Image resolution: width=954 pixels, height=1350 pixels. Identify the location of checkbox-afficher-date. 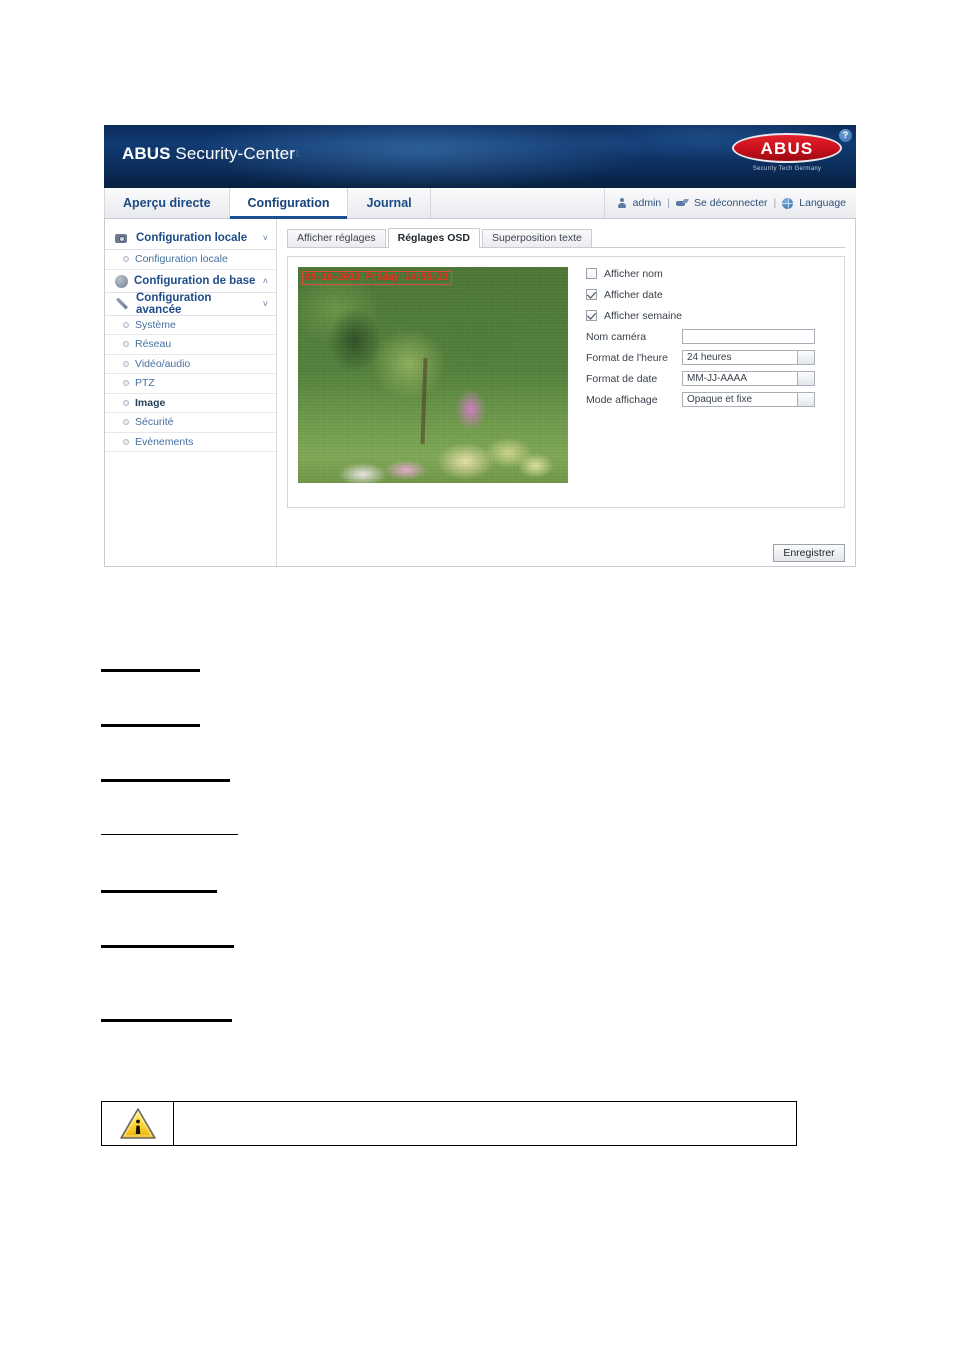
(591, 294).